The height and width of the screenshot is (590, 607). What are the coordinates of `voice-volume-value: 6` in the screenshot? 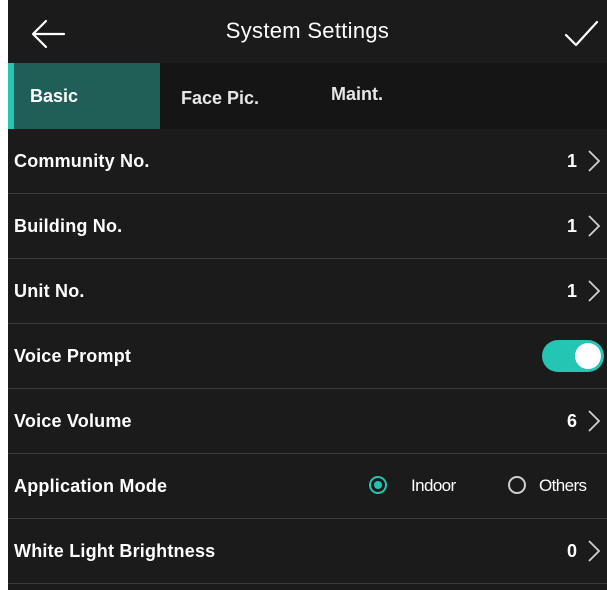 It's located at (571, 421).